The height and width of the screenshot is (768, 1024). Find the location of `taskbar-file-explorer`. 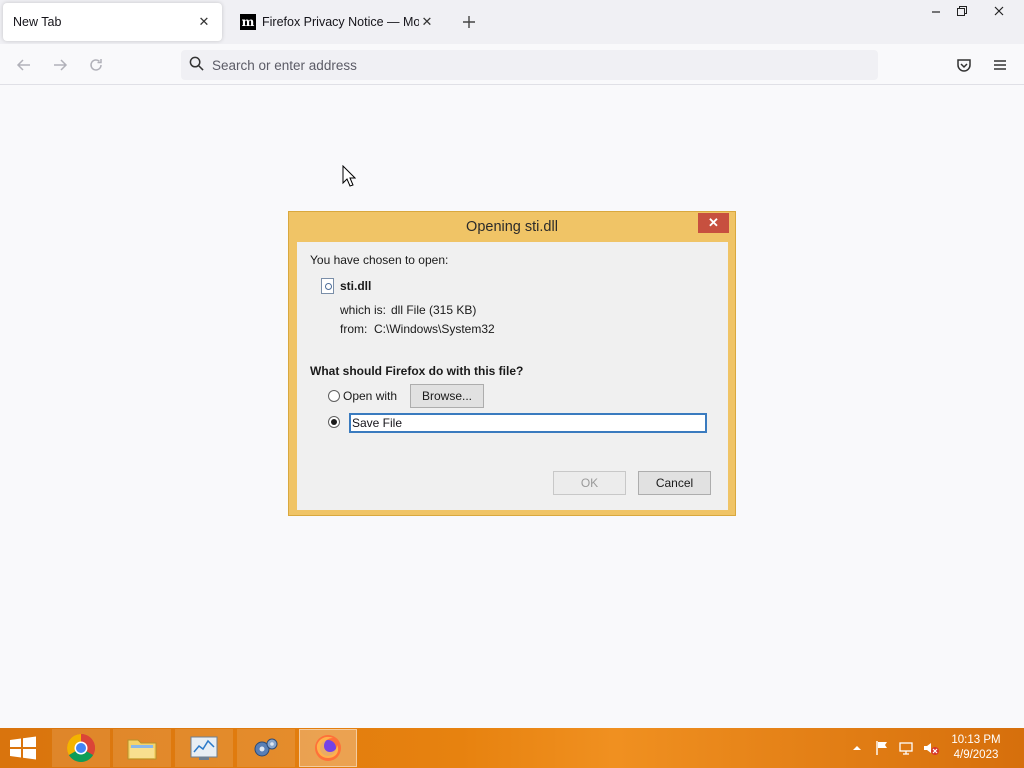

taskbar-file-explorer is located at coordinates (142, 748).